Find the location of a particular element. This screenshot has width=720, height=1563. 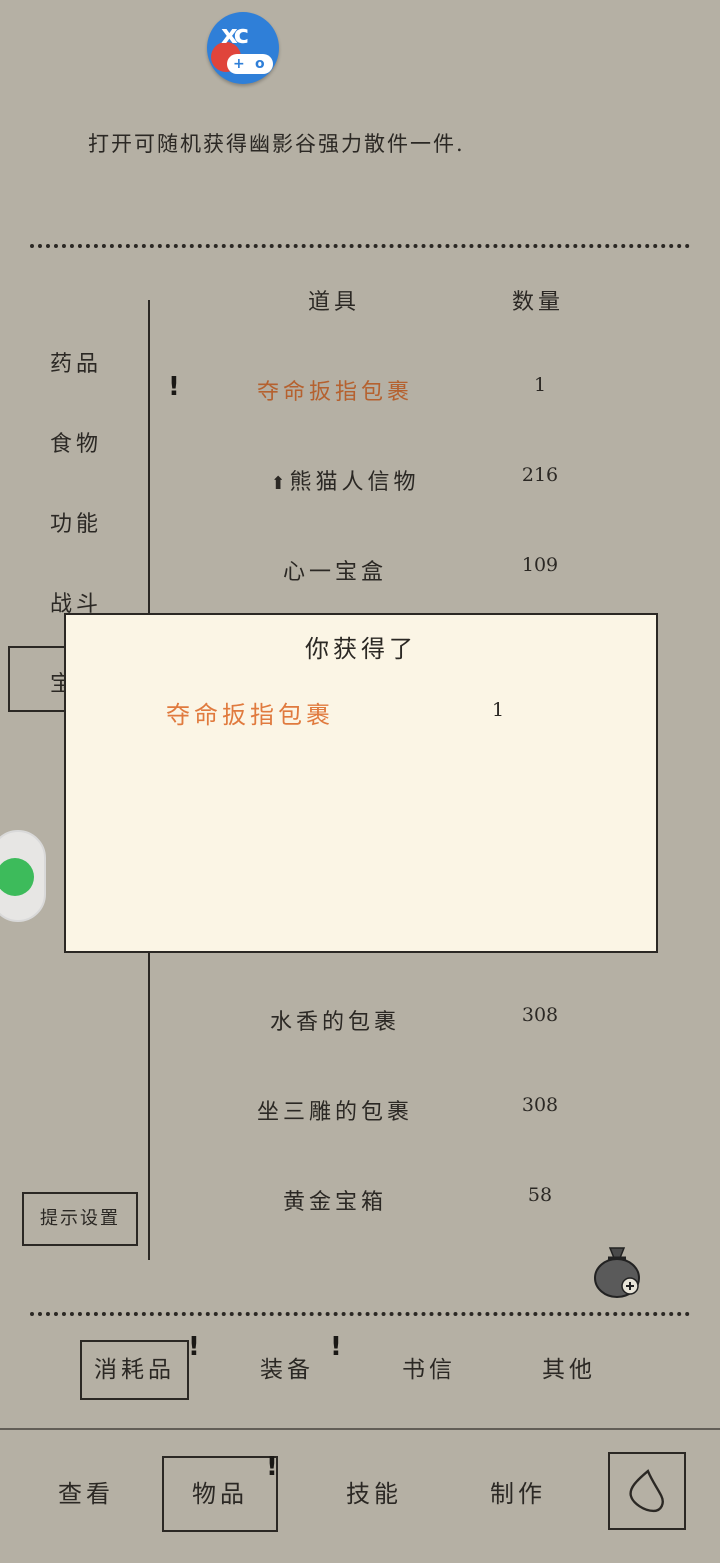

item-row: 水香的包裹 308 is located at coordinates (400, 1024).